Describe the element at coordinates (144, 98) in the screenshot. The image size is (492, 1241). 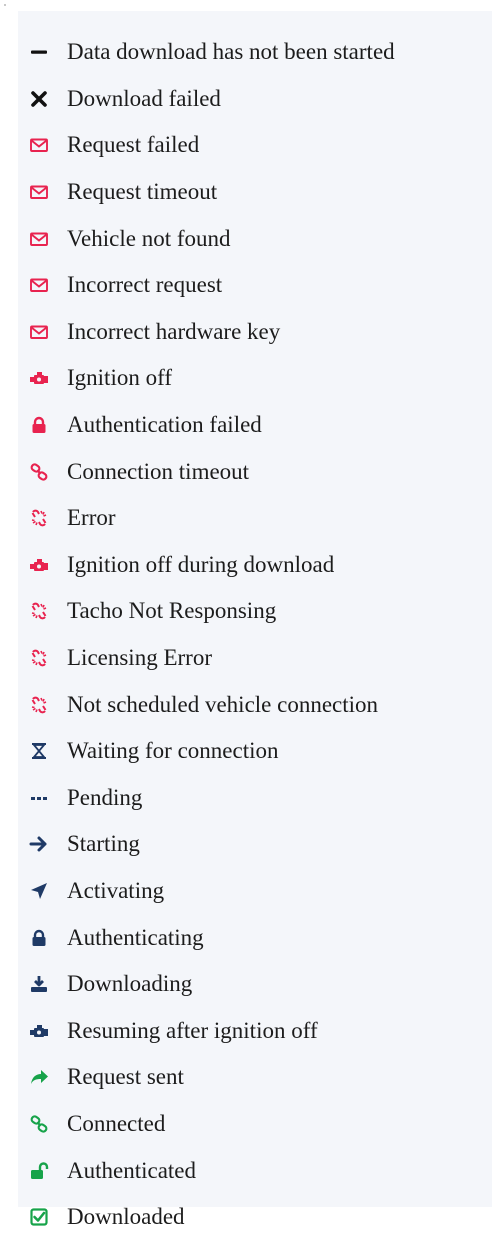
I see `legend-item-label: Download failed` at that location.